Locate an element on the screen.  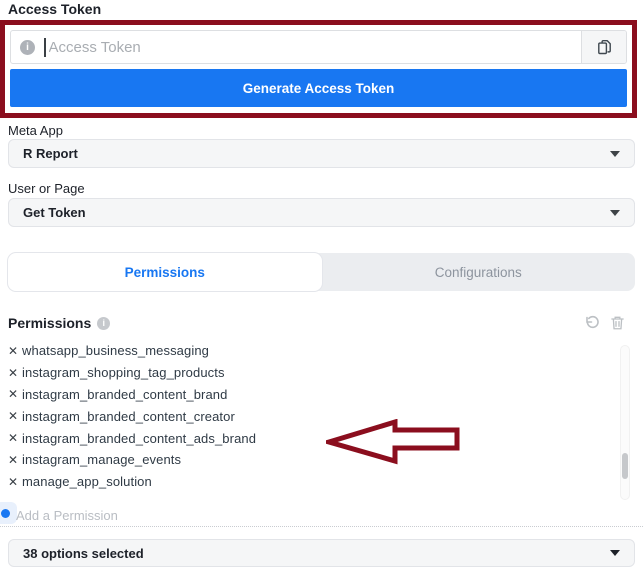
user-or-page-label: User or Page is located at coordinates (46, 188).